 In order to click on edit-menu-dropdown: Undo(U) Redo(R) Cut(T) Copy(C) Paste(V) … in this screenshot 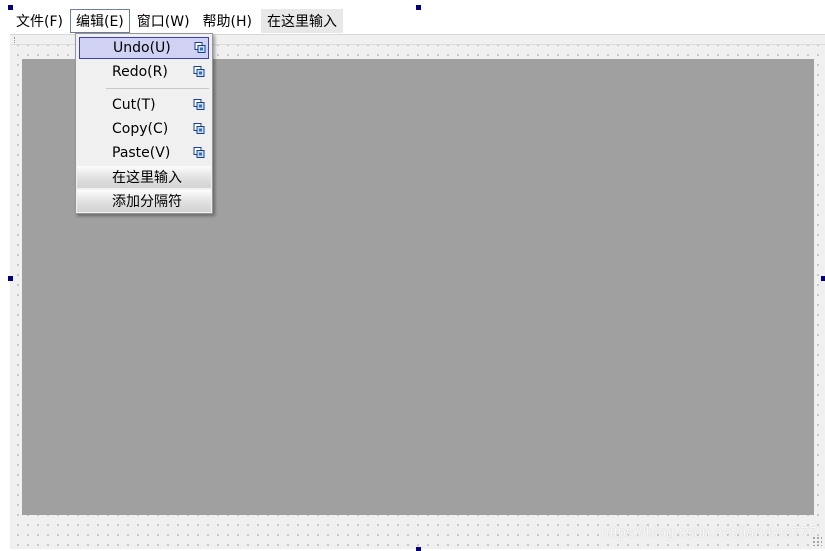, I will do `click(144, 123)`.